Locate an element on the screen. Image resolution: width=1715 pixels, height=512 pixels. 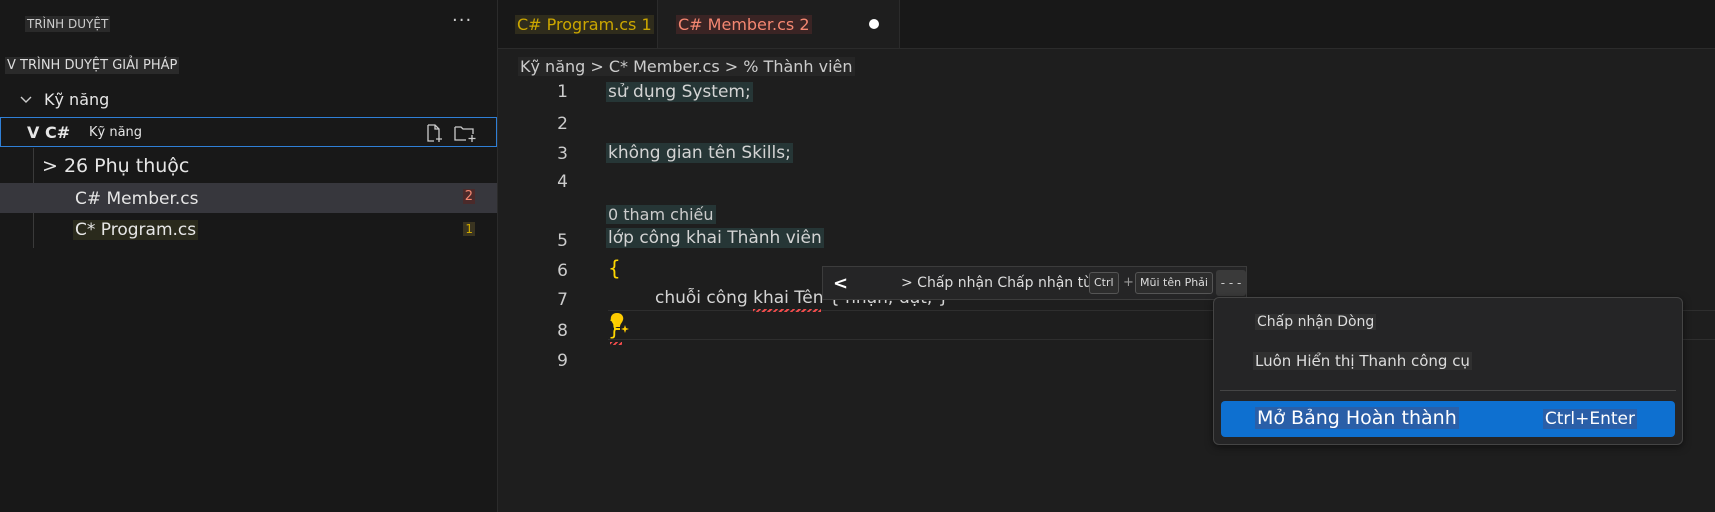
tab-label: C# Member.cs 2 is located at coordinates (744, 24).